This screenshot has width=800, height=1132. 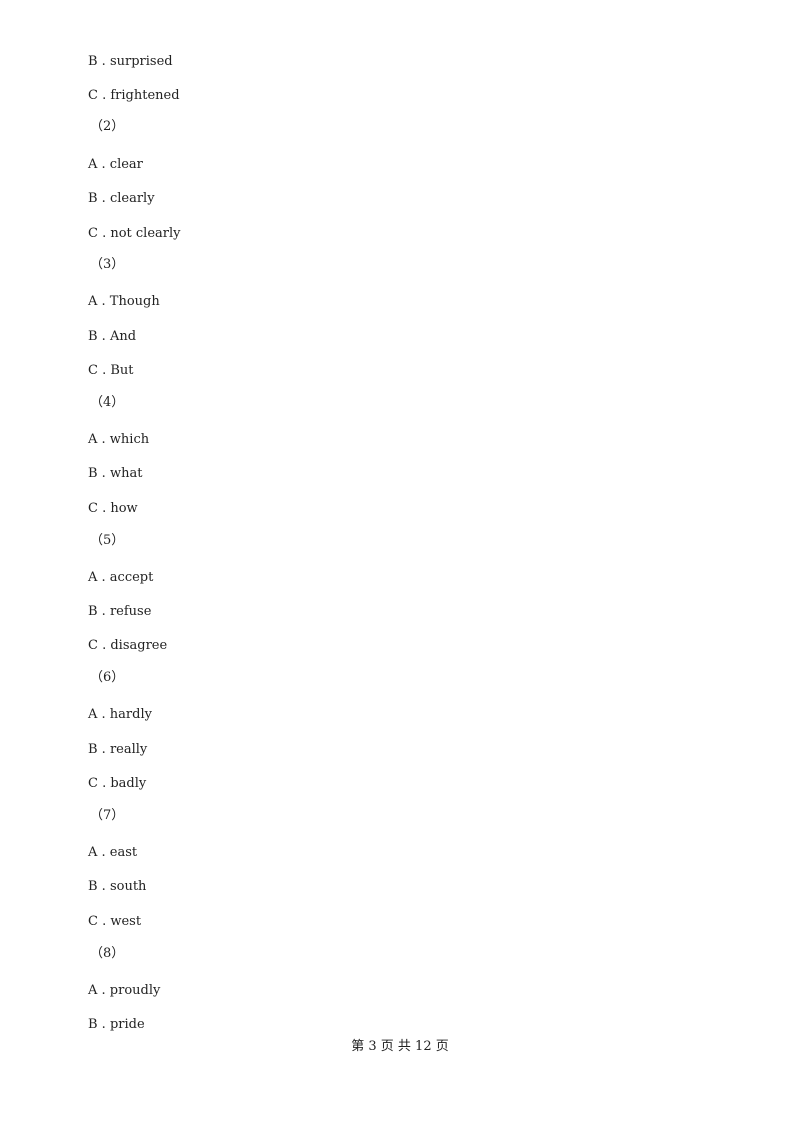 What do you see at coordinates (120, 714) in the screenshot?
I see `option-line: A . hardly` at bounding box center [120, 714].